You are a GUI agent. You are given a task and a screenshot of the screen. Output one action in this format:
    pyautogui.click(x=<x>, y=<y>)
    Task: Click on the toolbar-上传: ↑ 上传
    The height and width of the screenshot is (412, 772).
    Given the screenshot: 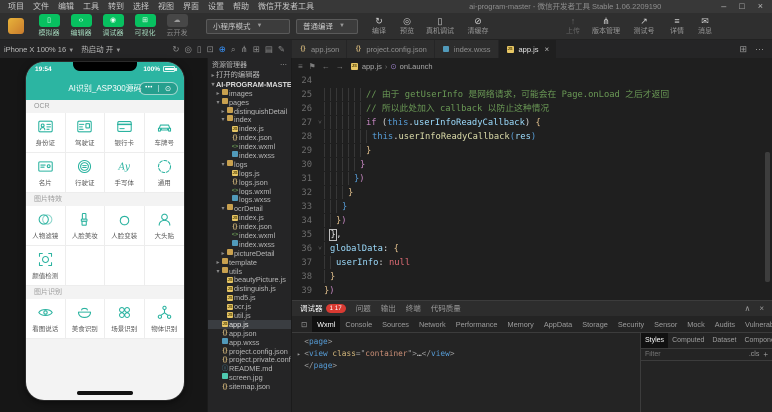 What is the action you would take?
    pyautogui.click(x=573, y=26)
    